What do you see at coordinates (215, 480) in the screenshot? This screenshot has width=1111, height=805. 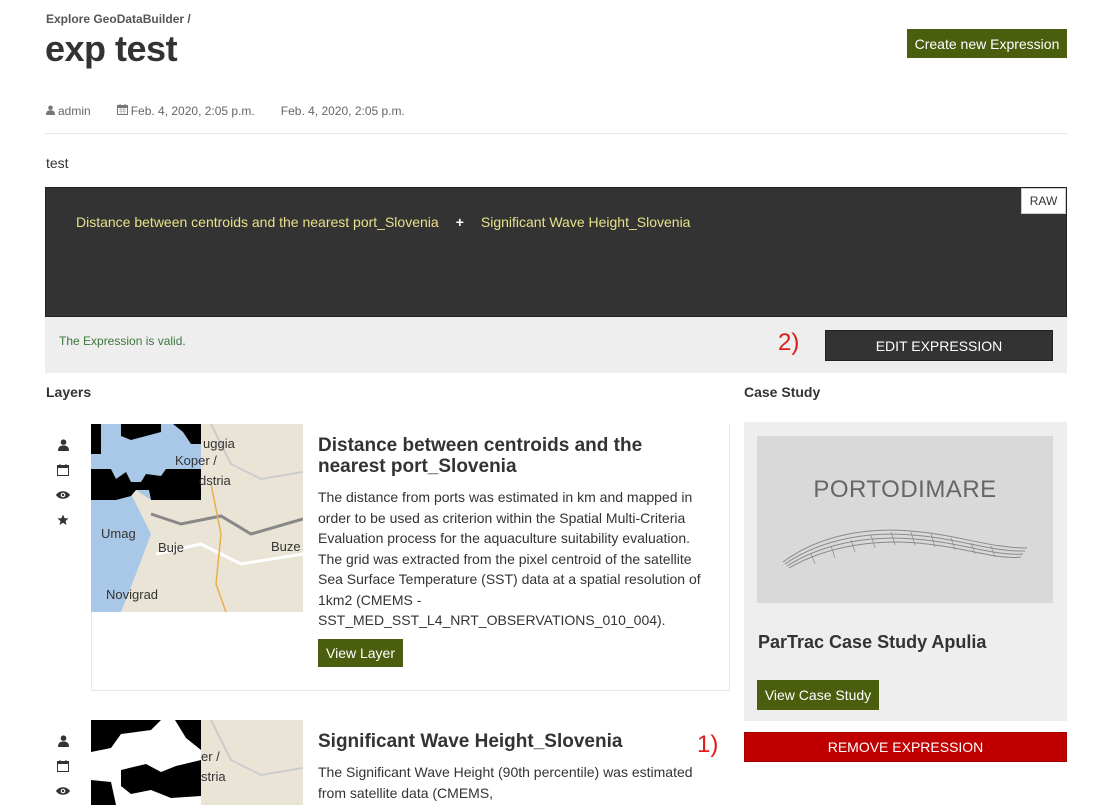 I see `map-label: dstria` at bounding box center [215, 480].